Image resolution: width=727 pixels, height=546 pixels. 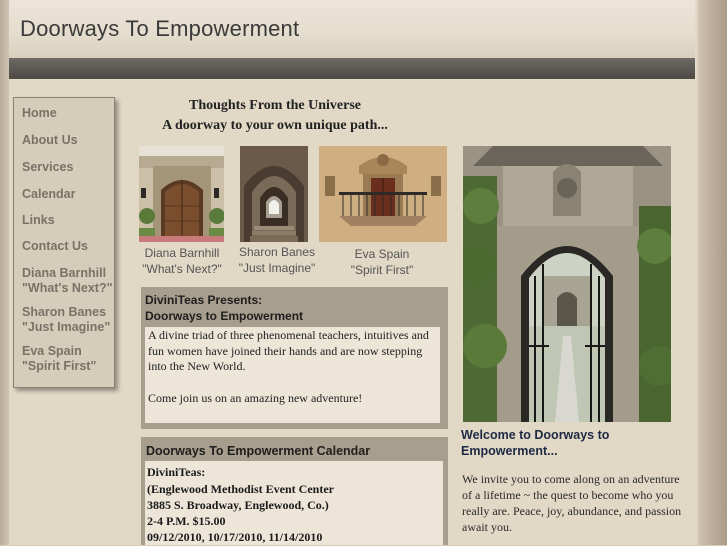 I want to click on nav-item-diana-barnhill: Diana Barnhill "What's Next?", so click(x=67, y=281).